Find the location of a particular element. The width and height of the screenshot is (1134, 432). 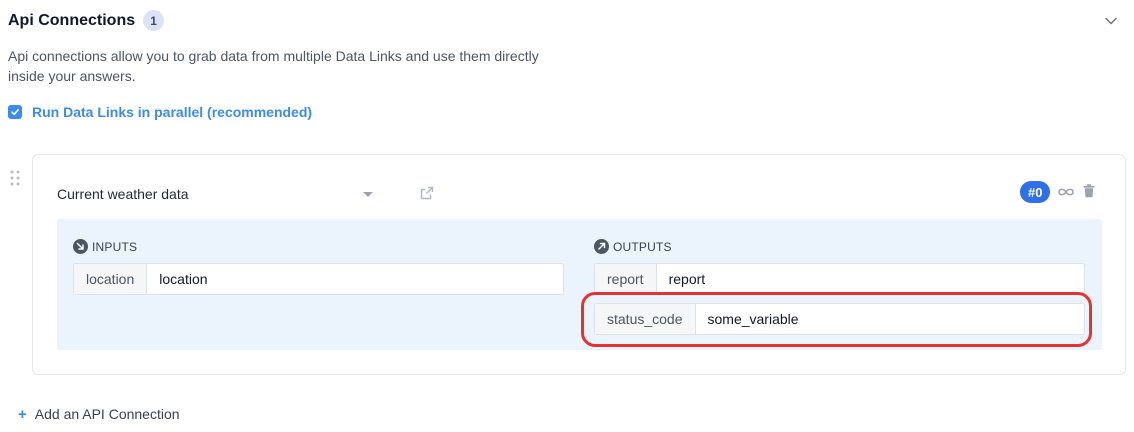

infinity-link-icon is located at coordinates (1066, 192).